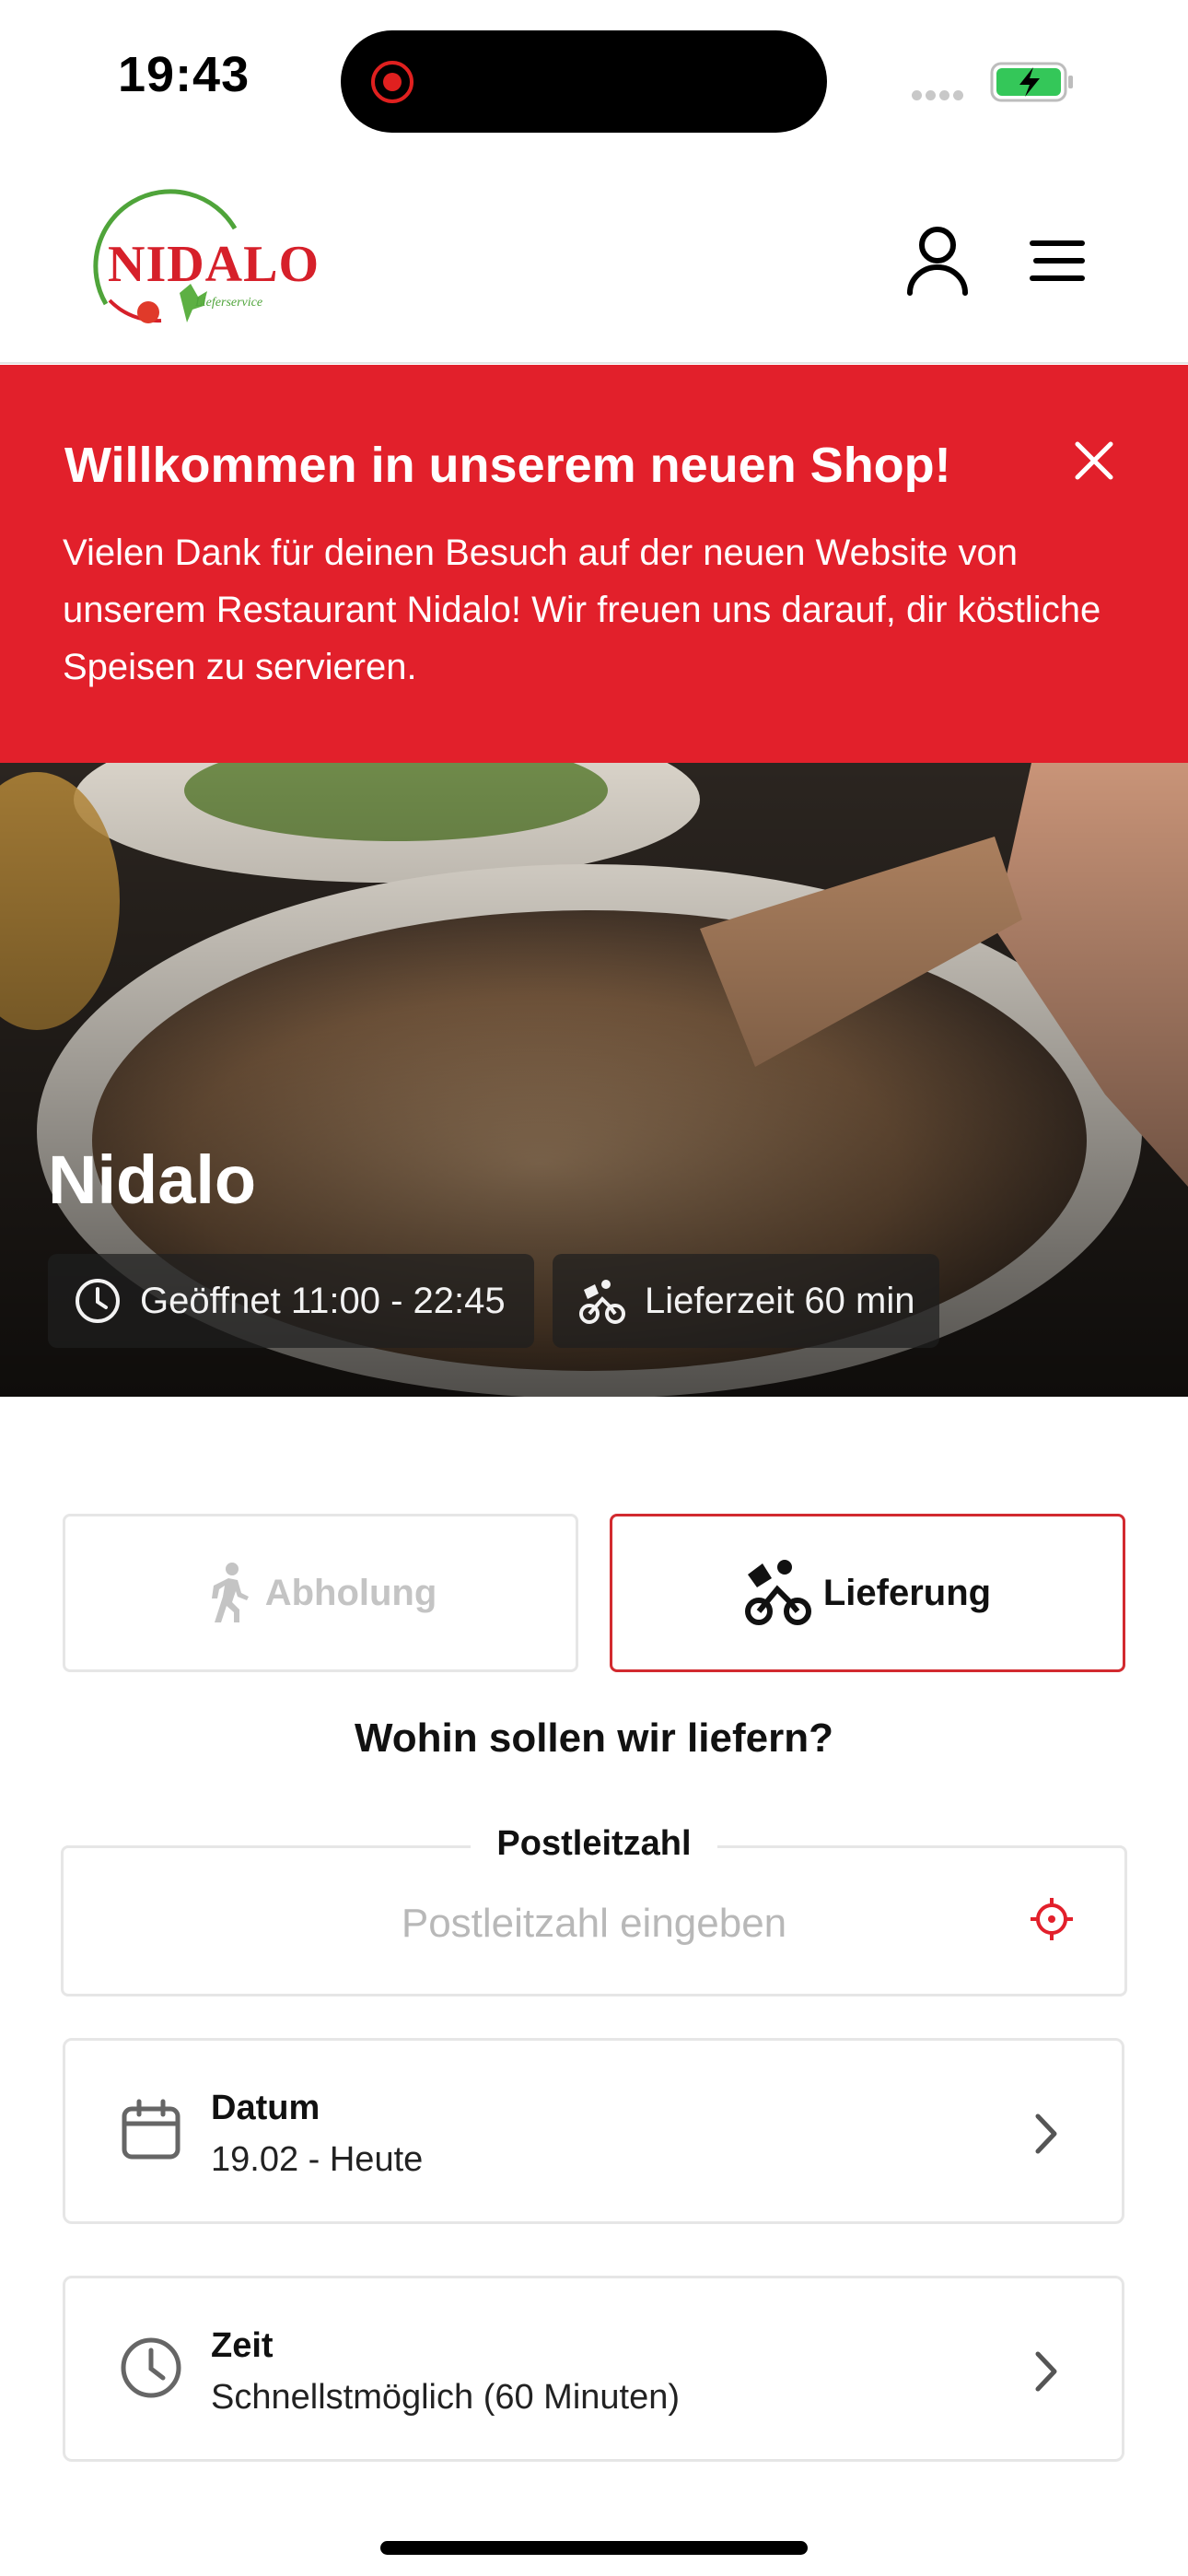 This screenshot has width=1188, height=2576. Describe the element at coordinates (323, 1300) in the screenshot. I see `opening-hours-text: Geöffnet 11:00 - 22:45` at that location.